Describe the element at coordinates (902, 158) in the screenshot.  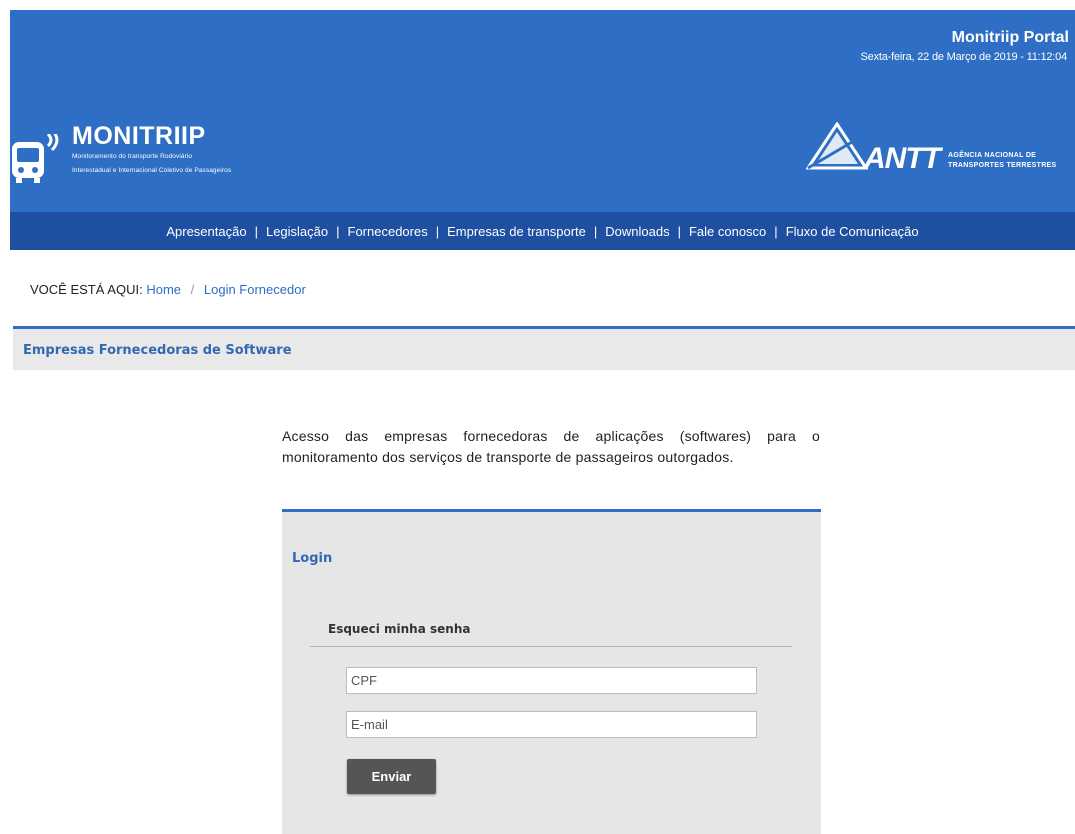
I see `antt-wordmark: ANTT` at that location.